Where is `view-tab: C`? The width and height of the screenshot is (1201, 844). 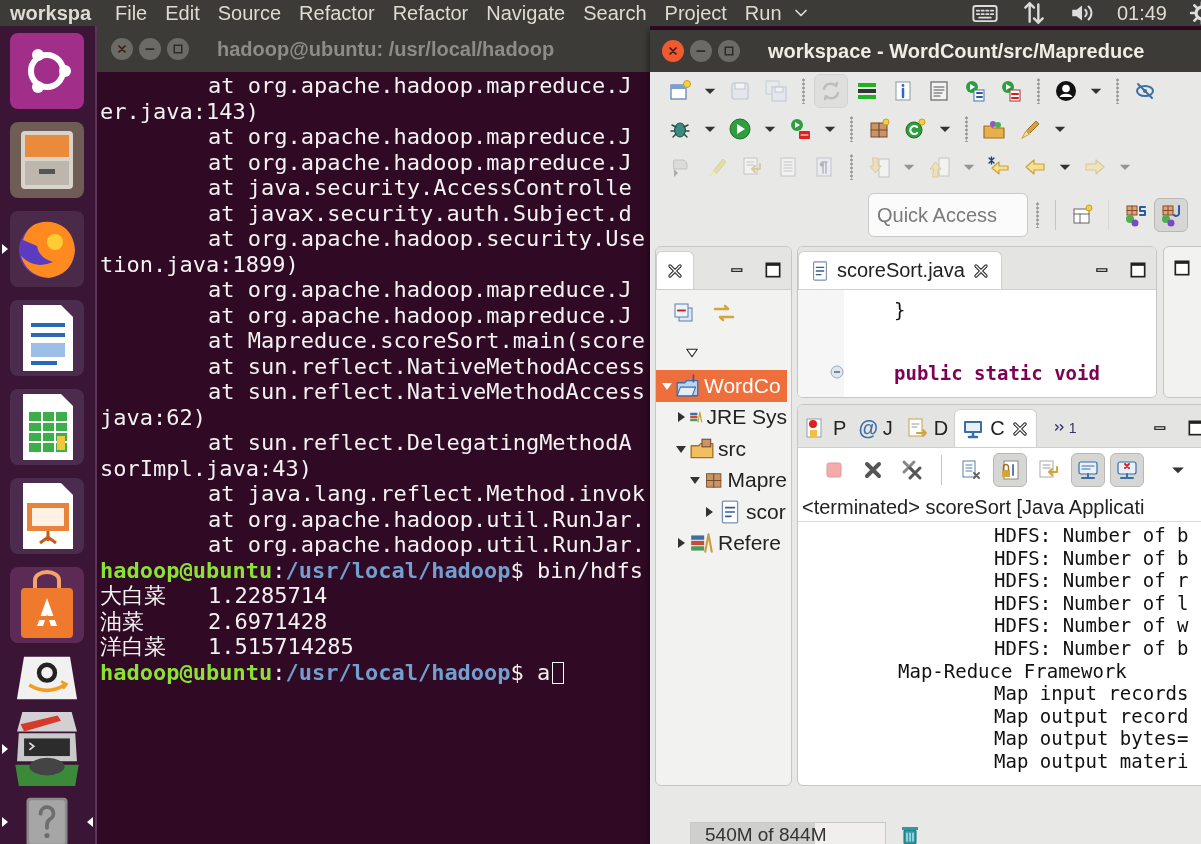
view-tab: C is located at coordinates (995, 428).